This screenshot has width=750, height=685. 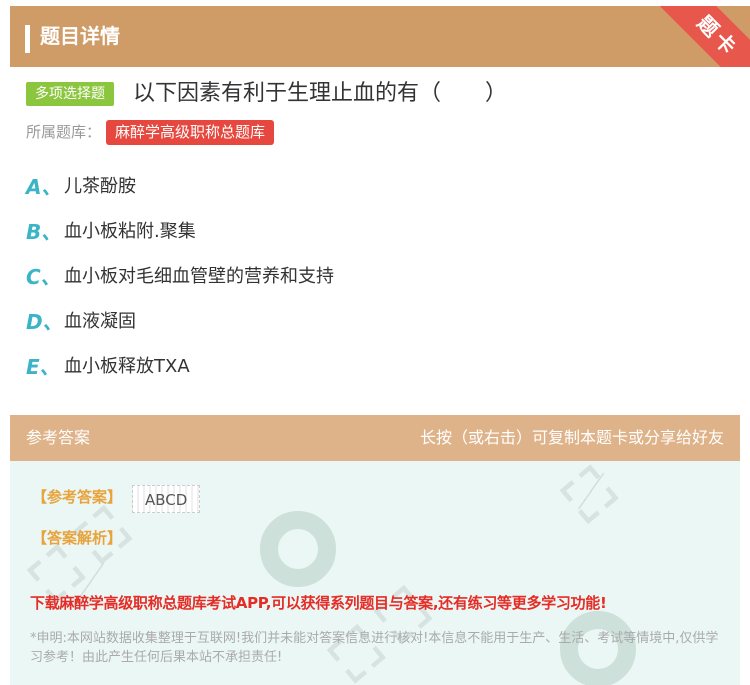 What do you see at coordinates (70, 94) in the screenshot?
I see `question-type-badge: 多项选择题` at bounding box center [70, 94].